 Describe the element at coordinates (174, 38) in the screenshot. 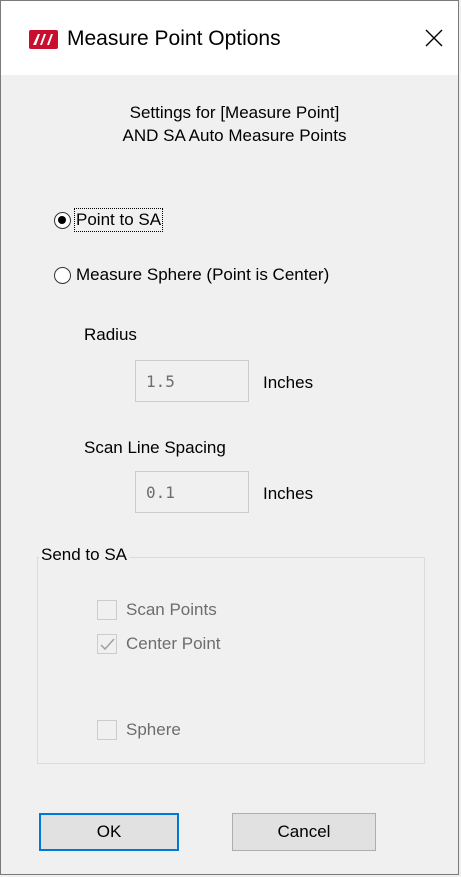

I see `window-title: Measure Point Options` at that location.